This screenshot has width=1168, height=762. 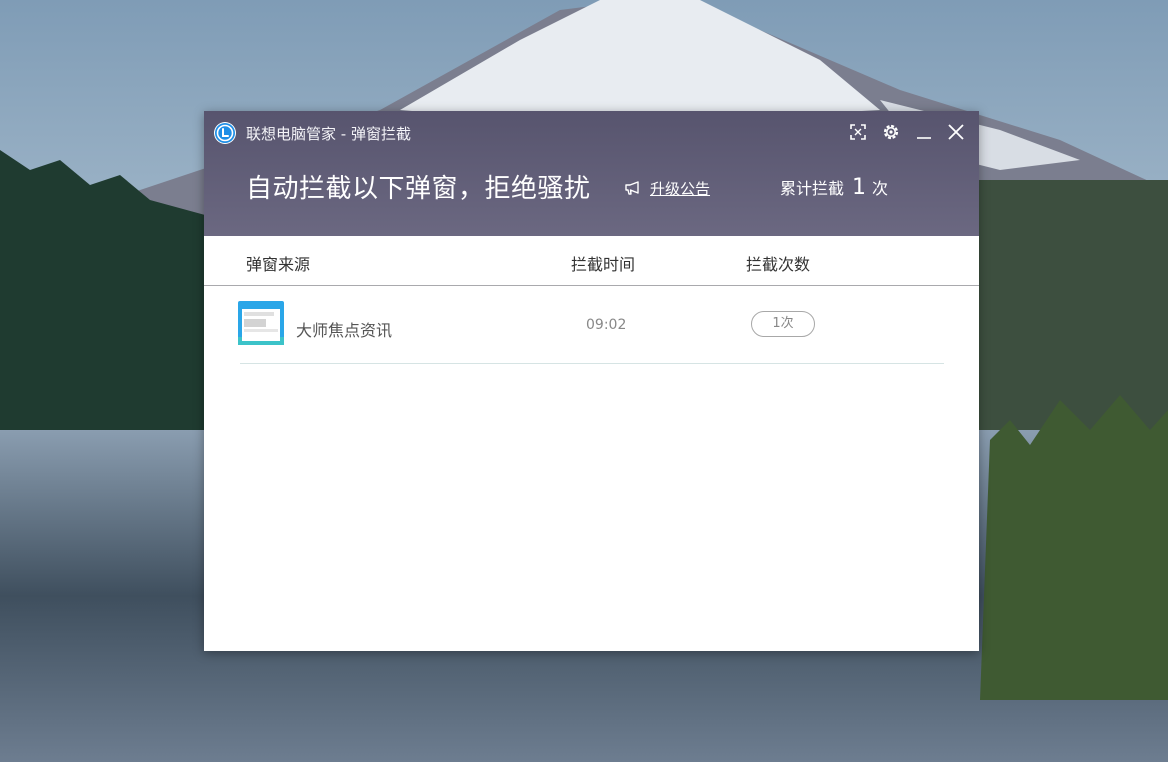 What do you see at coordinates (632, 188) in the screenshot?
I see `megaphone-icon` at bounding box center [632, 188].